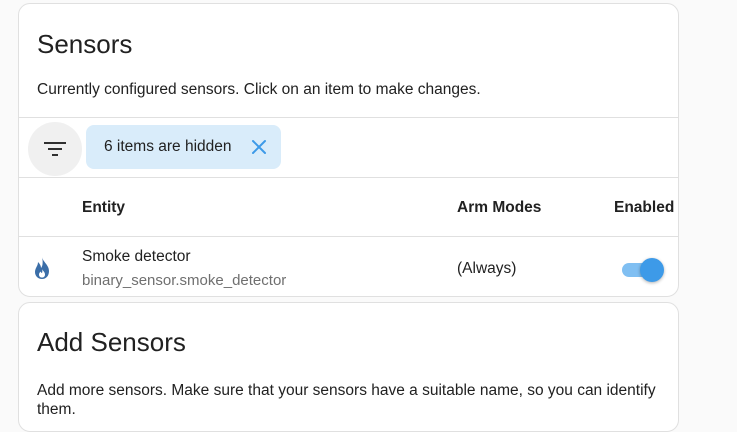  I want to click on hidden-items-label: 6 items are hidden, so click(168, 146).